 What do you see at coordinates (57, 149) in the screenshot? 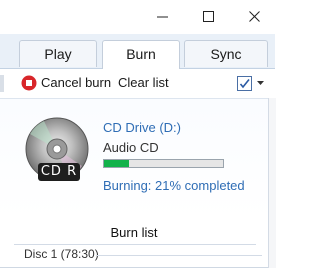
I see `cd-disc-icon` at bounding box center [57, 149].